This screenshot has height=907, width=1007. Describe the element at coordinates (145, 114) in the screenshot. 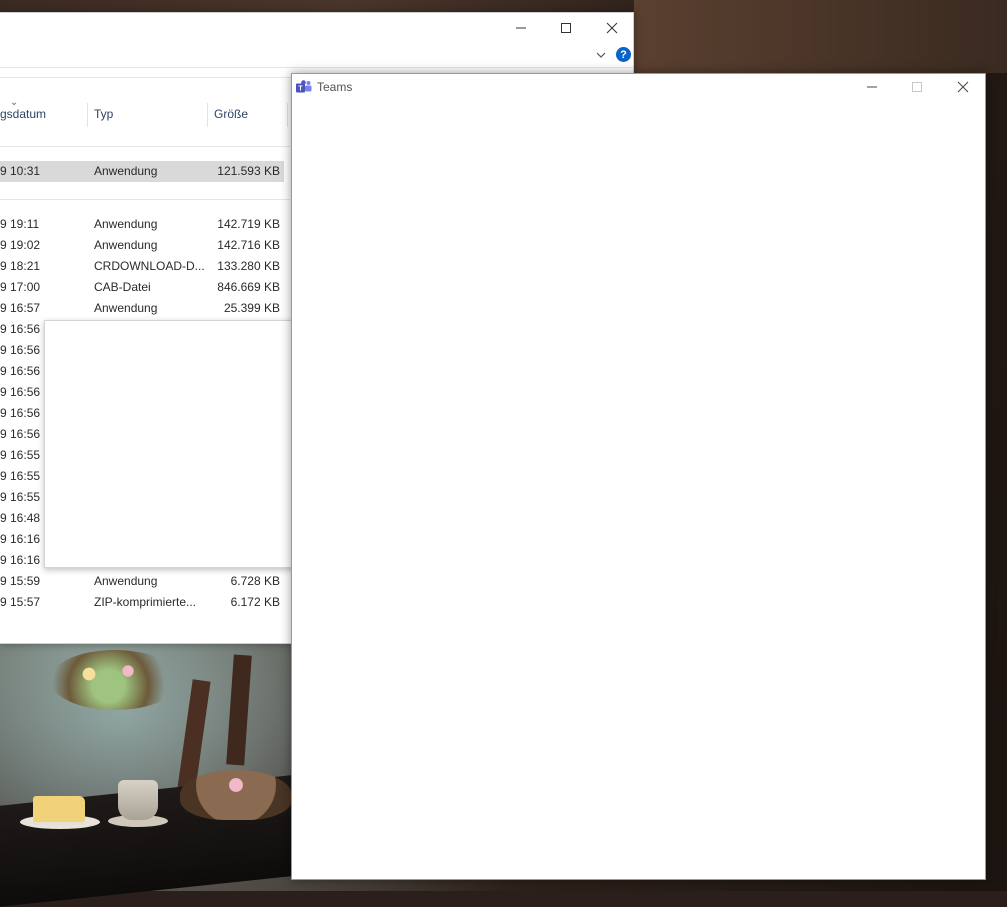

I see `column-header: ⌄ gsdatum Typ Größe` at that location.